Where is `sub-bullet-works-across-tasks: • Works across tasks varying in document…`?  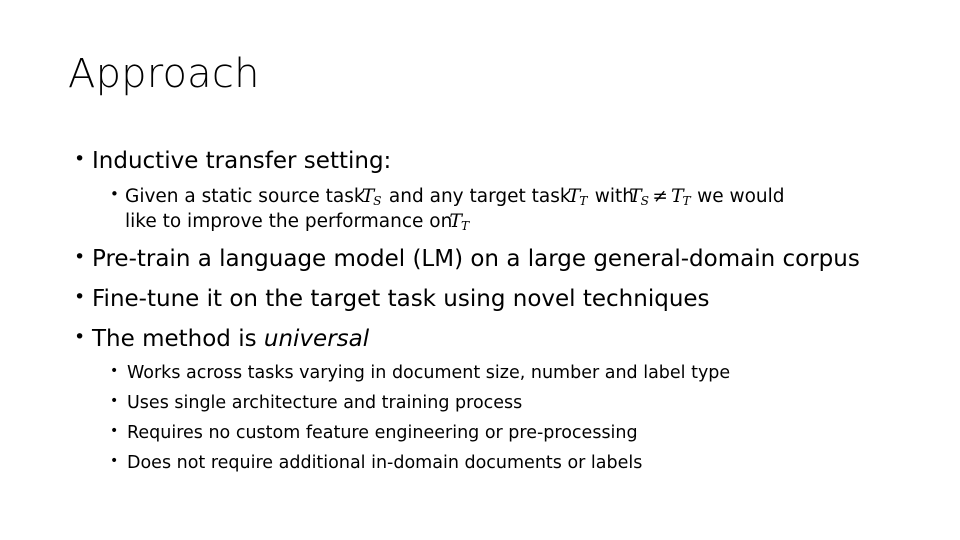
sub-bullet-works-across-tasks: • Works across tasks varying in document… is located at coordinates (420, 373).